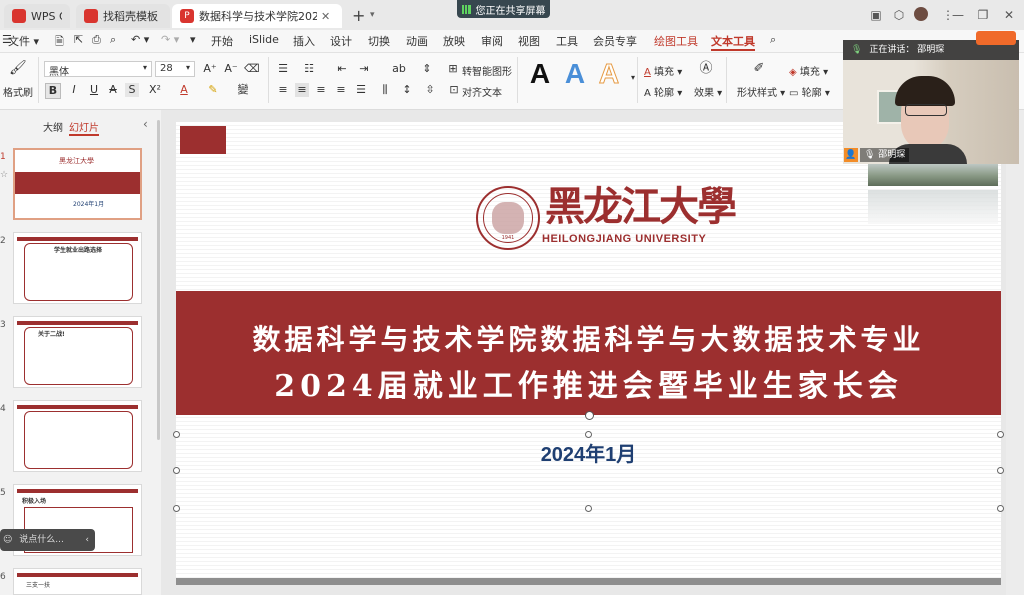 This screenshot has width=1024, height=595. What do you see at coordinates (77, 184) in the screenshot?
I see `slide-thumbnail-1: 黑龙江大學 2024年1月` at bounding box center [77, 184].